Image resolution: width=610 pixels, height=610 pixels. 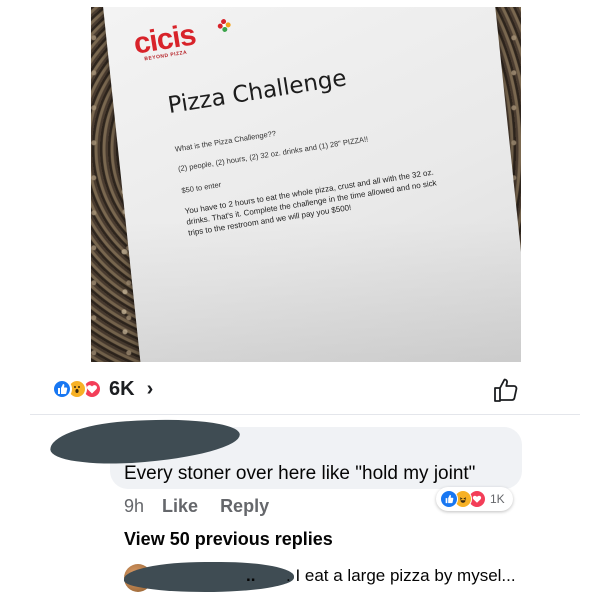 I want to click on comment-reply-button: Reply, so click(x=244, y=506).